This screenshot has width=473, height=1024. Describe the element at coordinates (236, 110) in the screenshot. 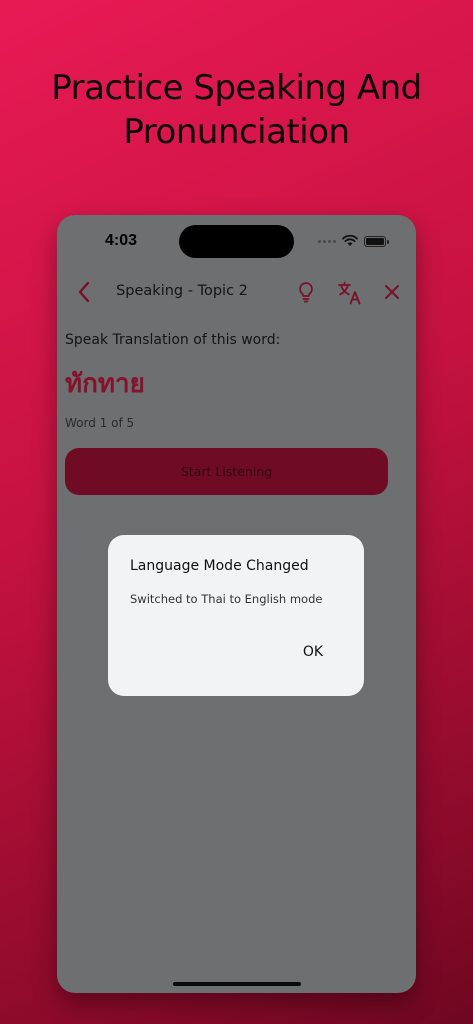

I see `promo-headline: Practice Speaking And Pronunciation` at that location.